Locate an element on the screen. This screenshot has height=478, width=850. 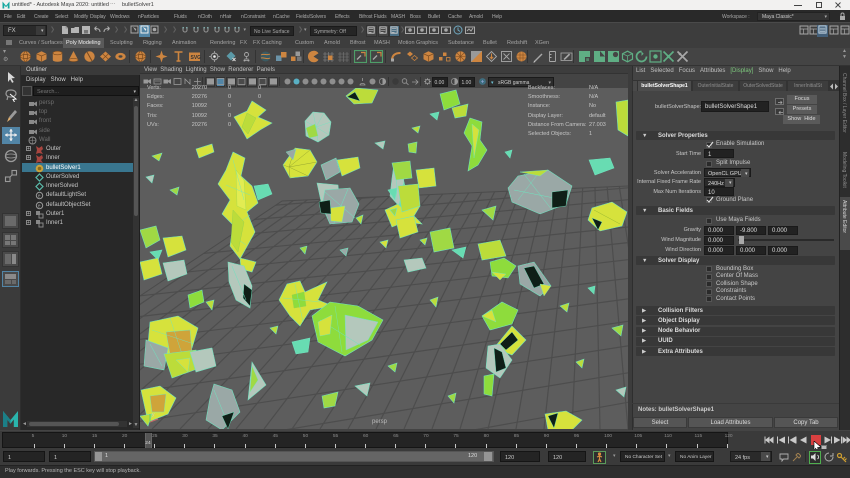
svg-text: y is located at coordinates (153, 415).